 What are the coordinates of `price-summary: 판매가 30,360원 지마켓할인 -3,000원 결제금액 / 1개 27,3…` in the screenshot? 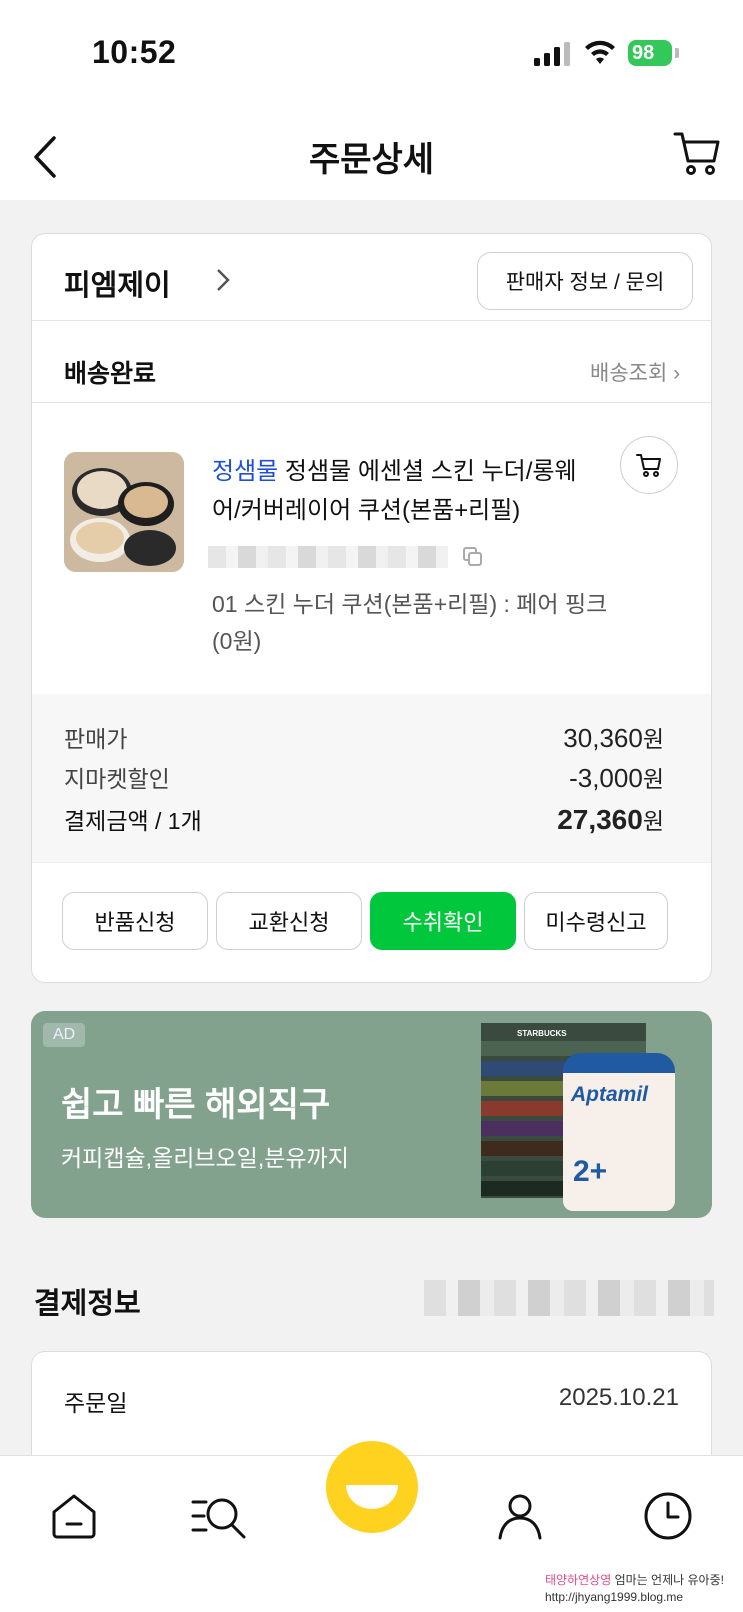 It's located at (371, 778).